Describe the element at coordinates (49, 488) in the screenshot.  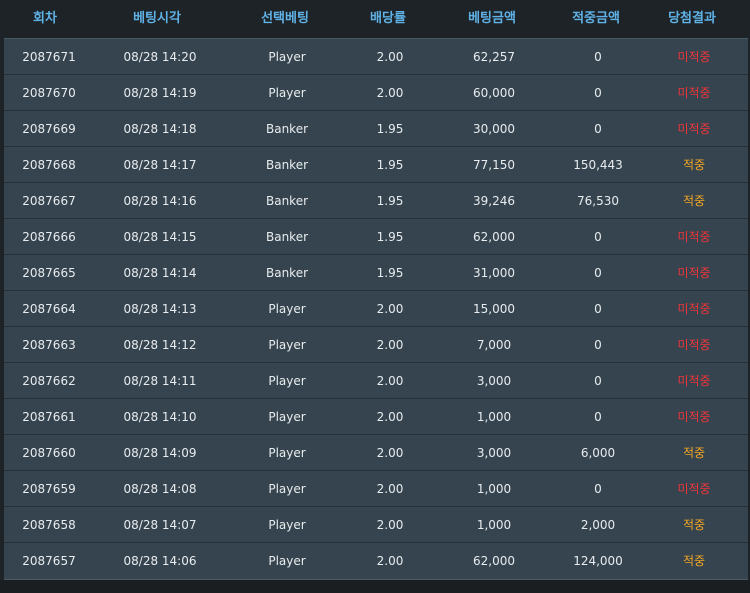
I see `round-cell: 2087659` at that location.